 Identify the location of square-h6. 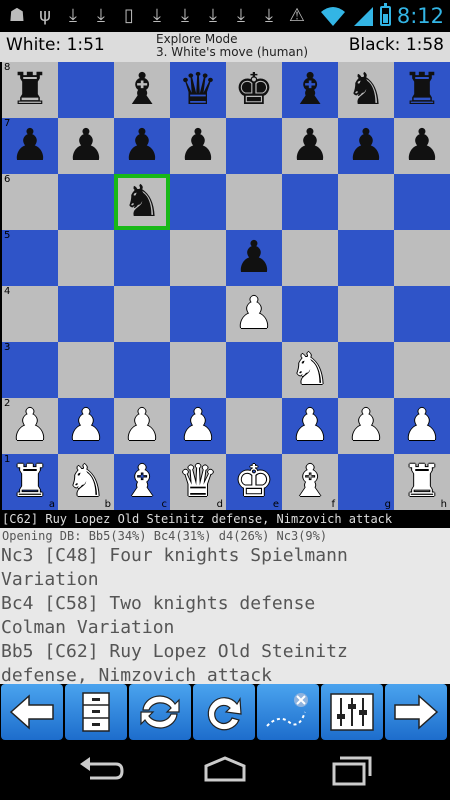
(422, 202).